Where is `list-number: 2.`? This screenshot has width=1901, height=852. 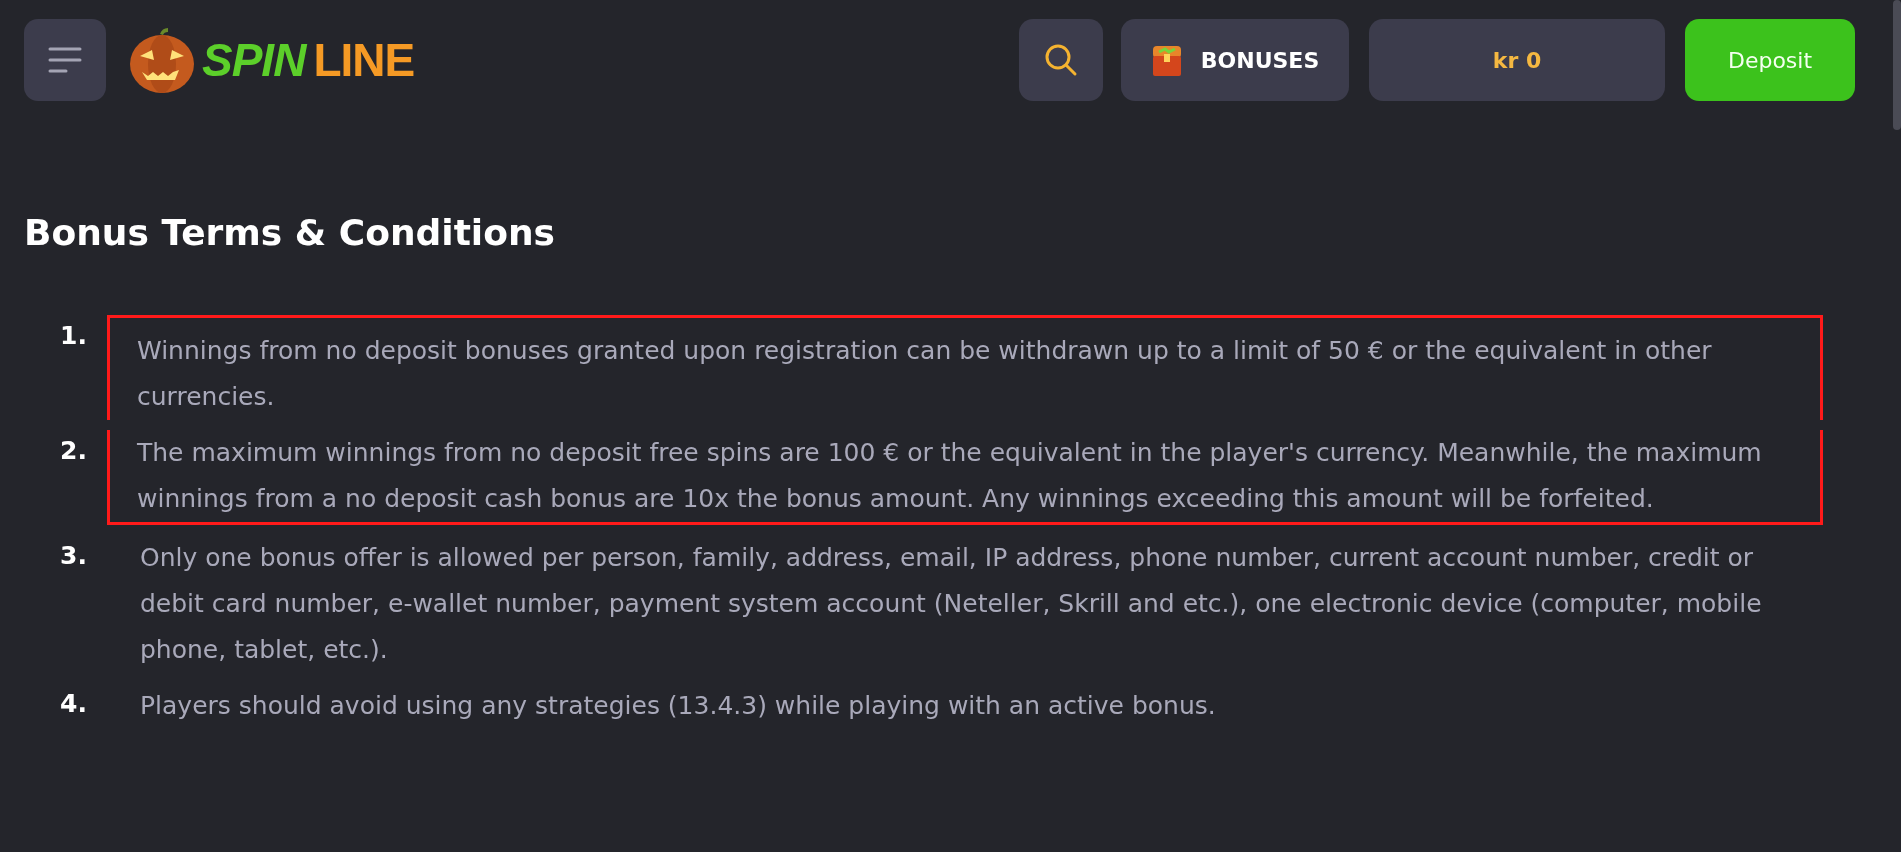 list-number: 2. is located at coordinates (74, 451).